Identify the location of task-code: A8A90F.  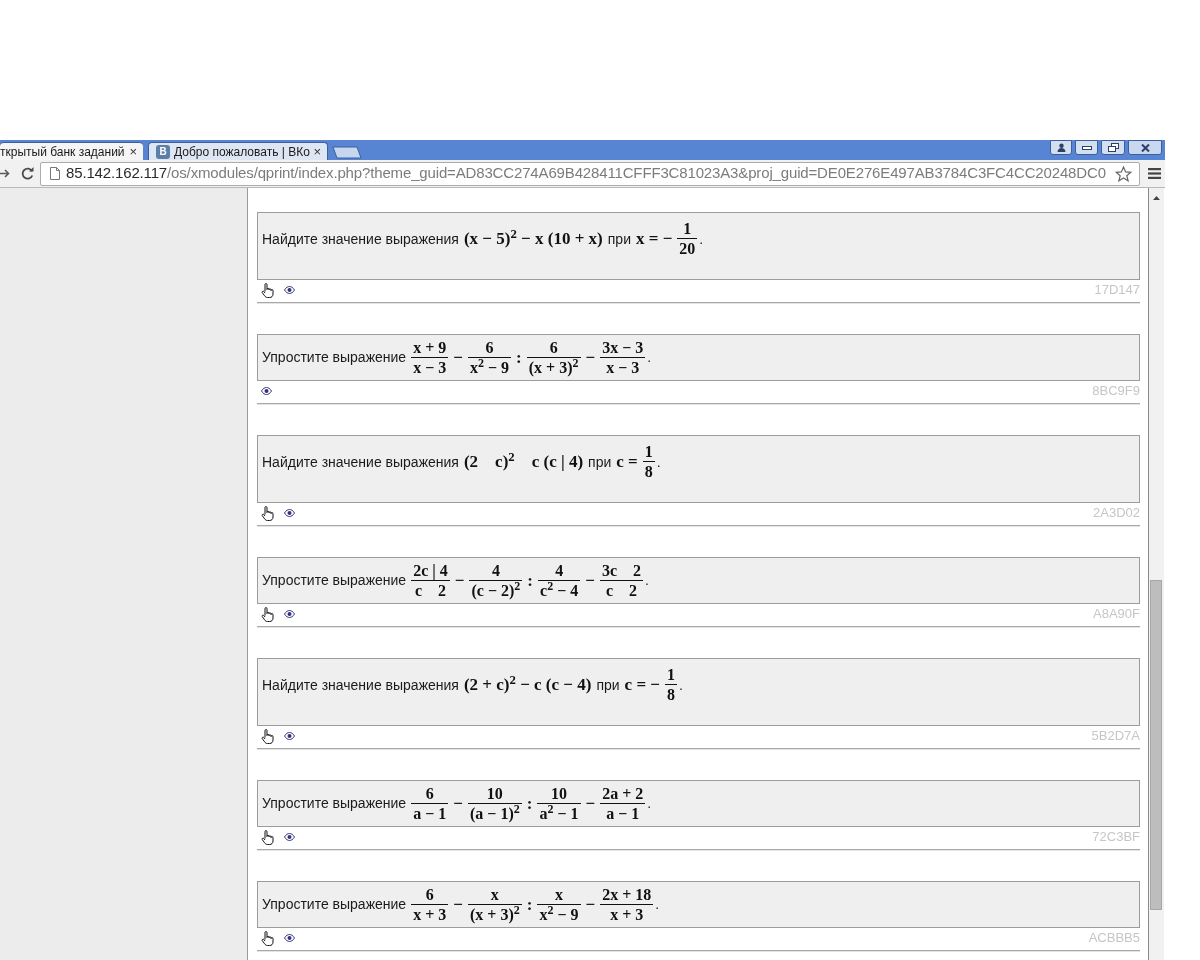
(1116, 614).